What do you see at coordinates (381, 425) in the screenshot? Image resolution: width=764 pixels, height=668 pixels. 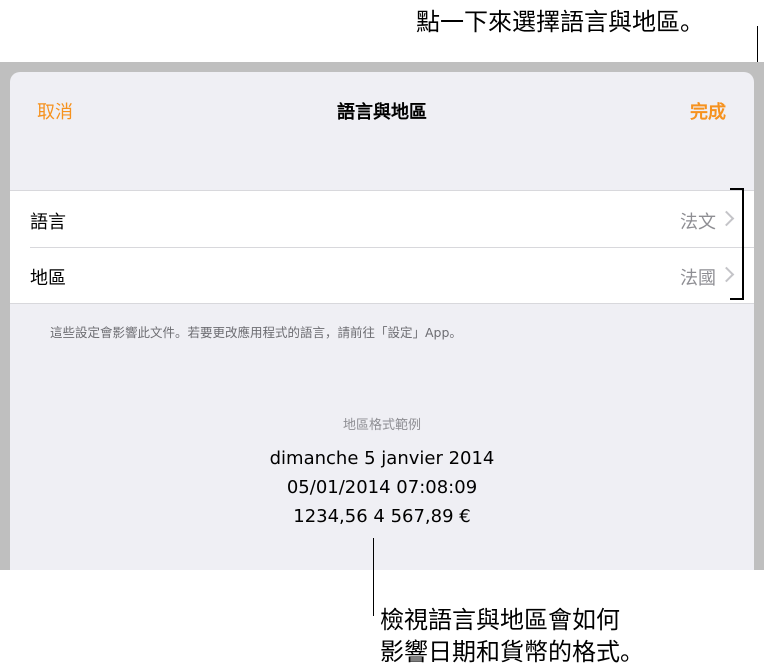 I see `region-format-example-heading: 地區格式範例` at bounding box center [381, 425].